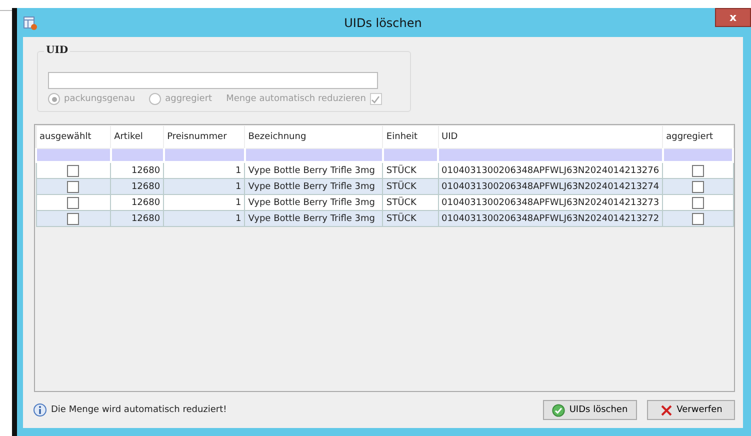 The width and height of the screenshot is (751, 436). What do you see at coordinates (204, 137) in the screenshot?
I see `column-header: Preisnummer` at bounding box center [204, 137].